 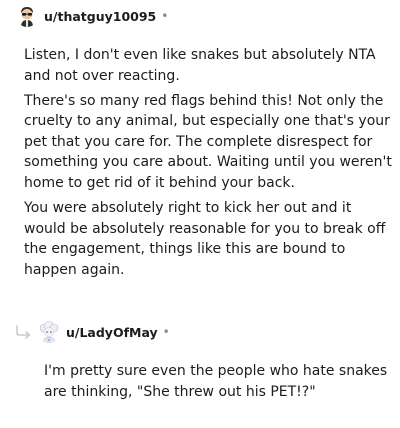 I want to click on comment-header: u/thatguy10095 •, so click(x=92, y=16).